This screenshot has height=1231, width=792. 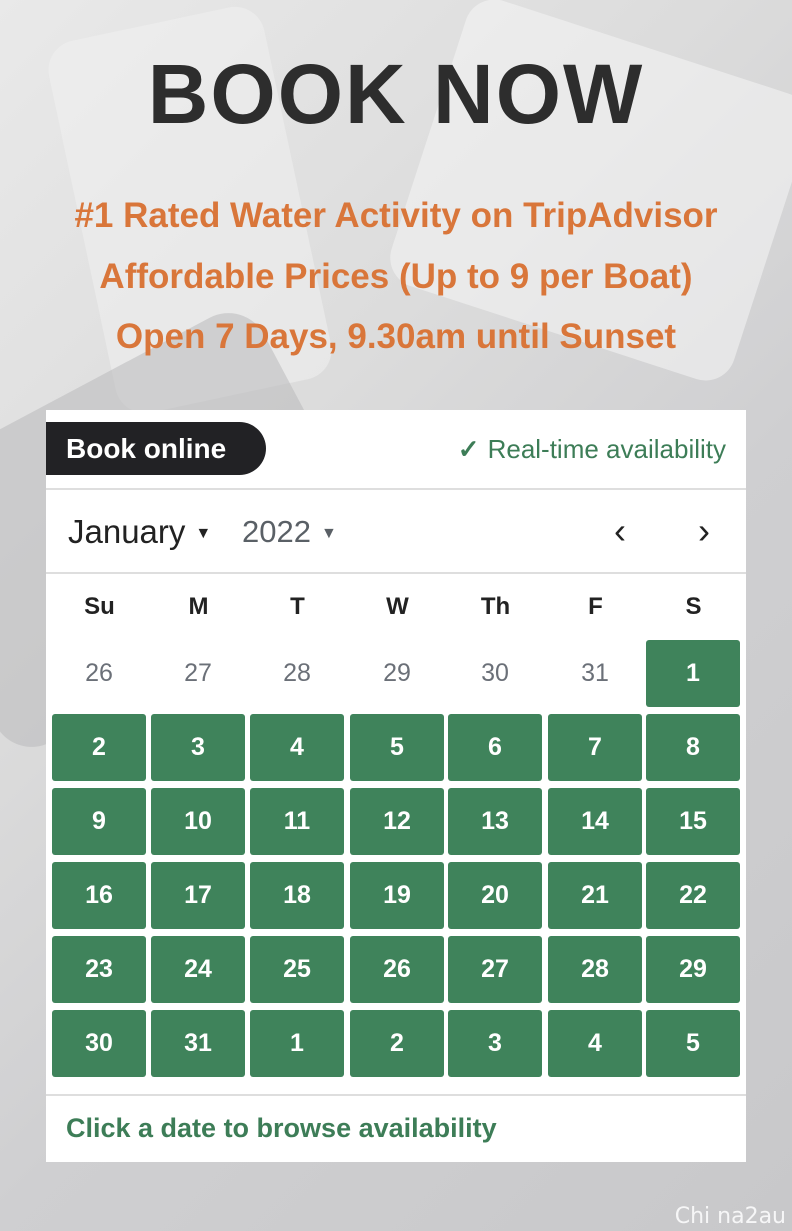 I want to click on calendar-day-available: 24, so click(x=198, y=969).